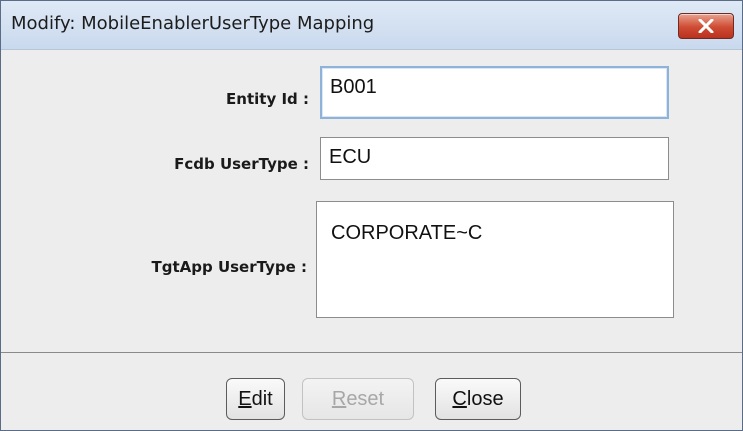 This screenshot has width=743, height=431. I want to click on close-button: Close, so click(478, 399).